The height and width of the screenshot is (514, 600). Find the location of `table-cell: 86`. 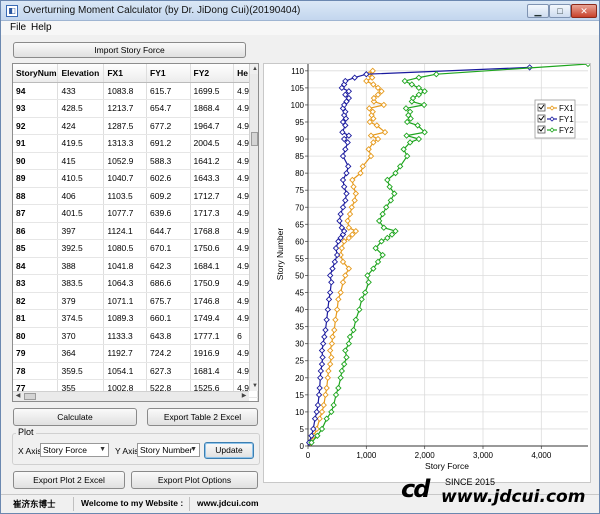

table-cell: 86 is located at coordinates (36, 231).